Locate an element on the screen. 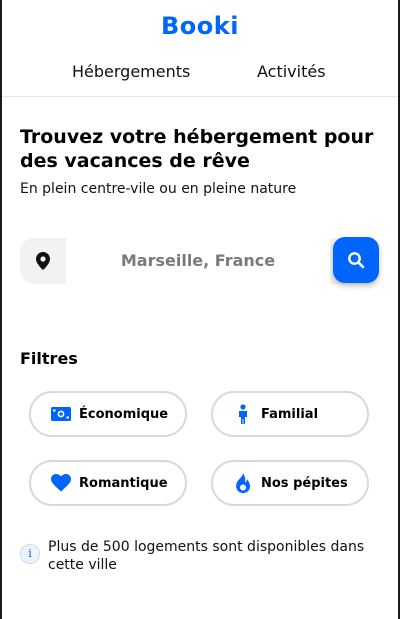  main-nav: Hébergements Activités is located at coordinates (200, 77).